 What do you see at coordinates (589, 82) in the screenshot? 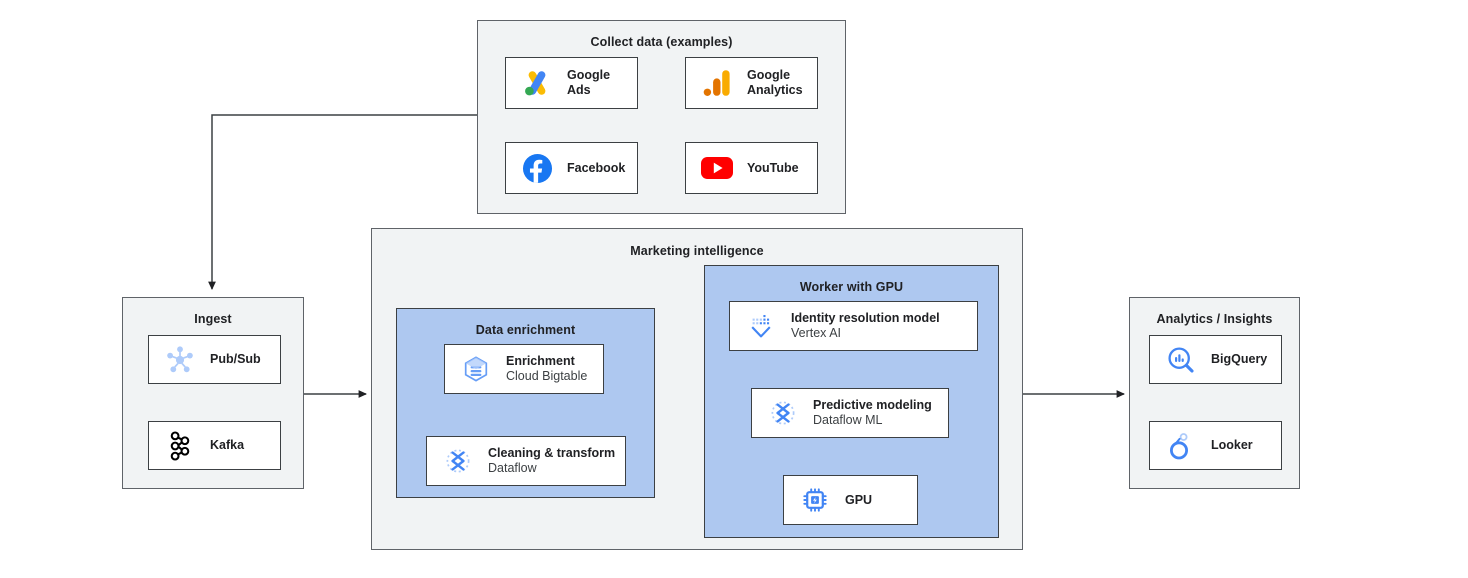
I see `source-label-google-ads: Google Ads` at bounding box center [589, 82].